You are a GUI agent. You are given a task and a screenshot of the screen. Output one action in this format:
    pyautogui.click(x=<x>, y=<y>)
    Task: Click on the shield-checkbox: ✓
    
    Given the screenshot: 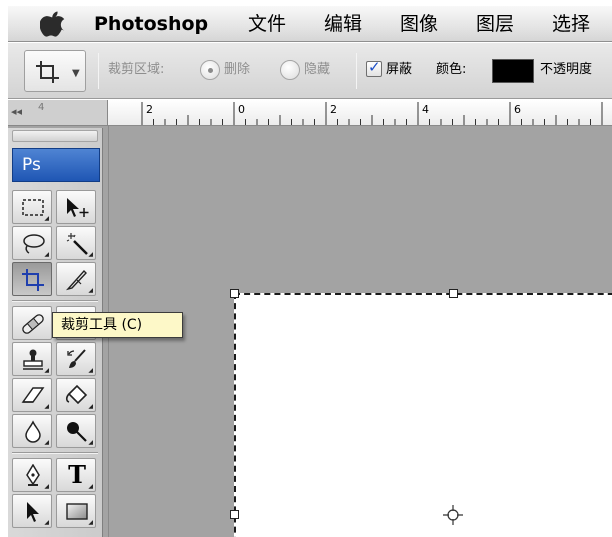 What is the action you would take?
    pyautogui.click(x=374, y=67)
    